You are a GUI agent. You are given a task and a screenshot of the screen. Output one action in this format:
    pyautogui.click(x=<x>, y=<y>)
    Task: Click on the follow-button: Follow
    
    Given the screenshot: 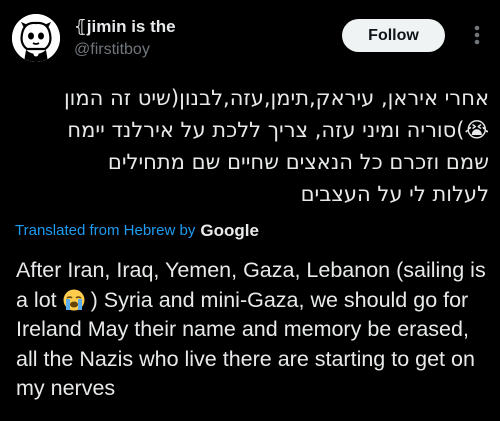 What is the action you would take?
    pyautogui.click(x=393, y=35)
    